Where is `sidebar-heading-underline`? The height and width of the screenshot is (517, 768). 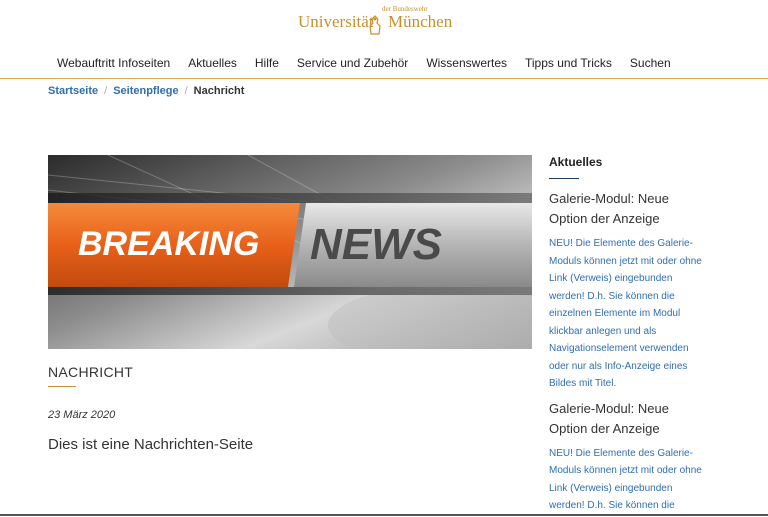 sidebar-heading-underline is located at coordinates (564, 178).